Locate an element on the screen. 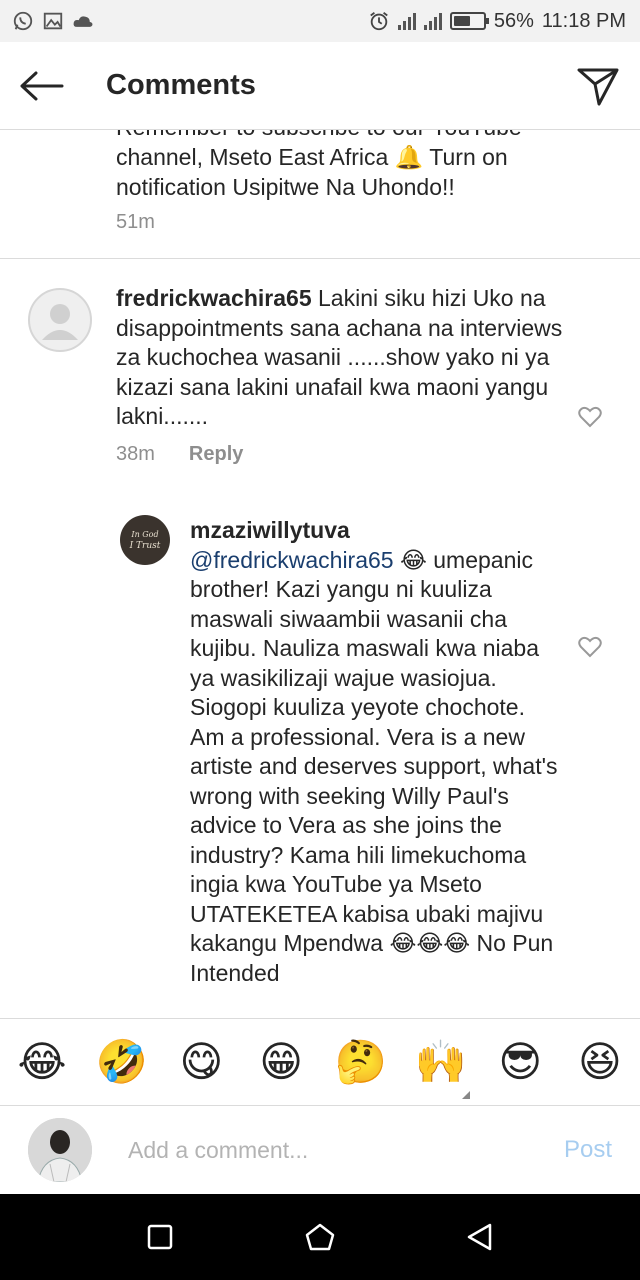 Image resolution: width=640 pixels, height=1280 pixels. status-notification-icons is located at coordinates (53, 21).